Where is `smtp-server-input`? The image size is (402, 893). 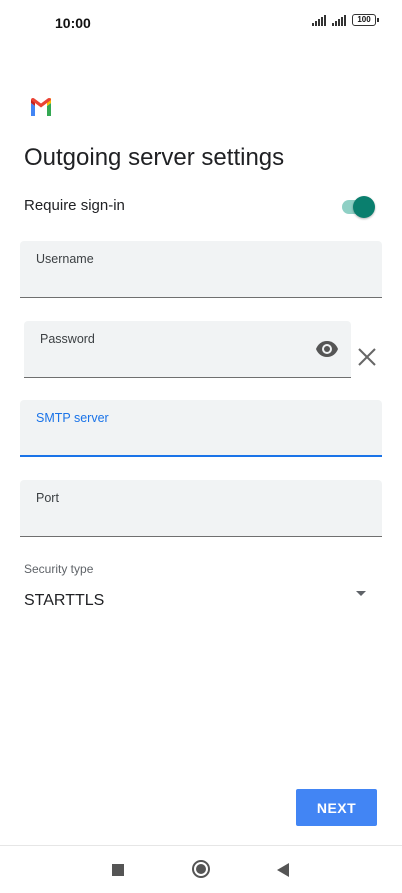
smtp-server-input is located at coordinates (201, 439).